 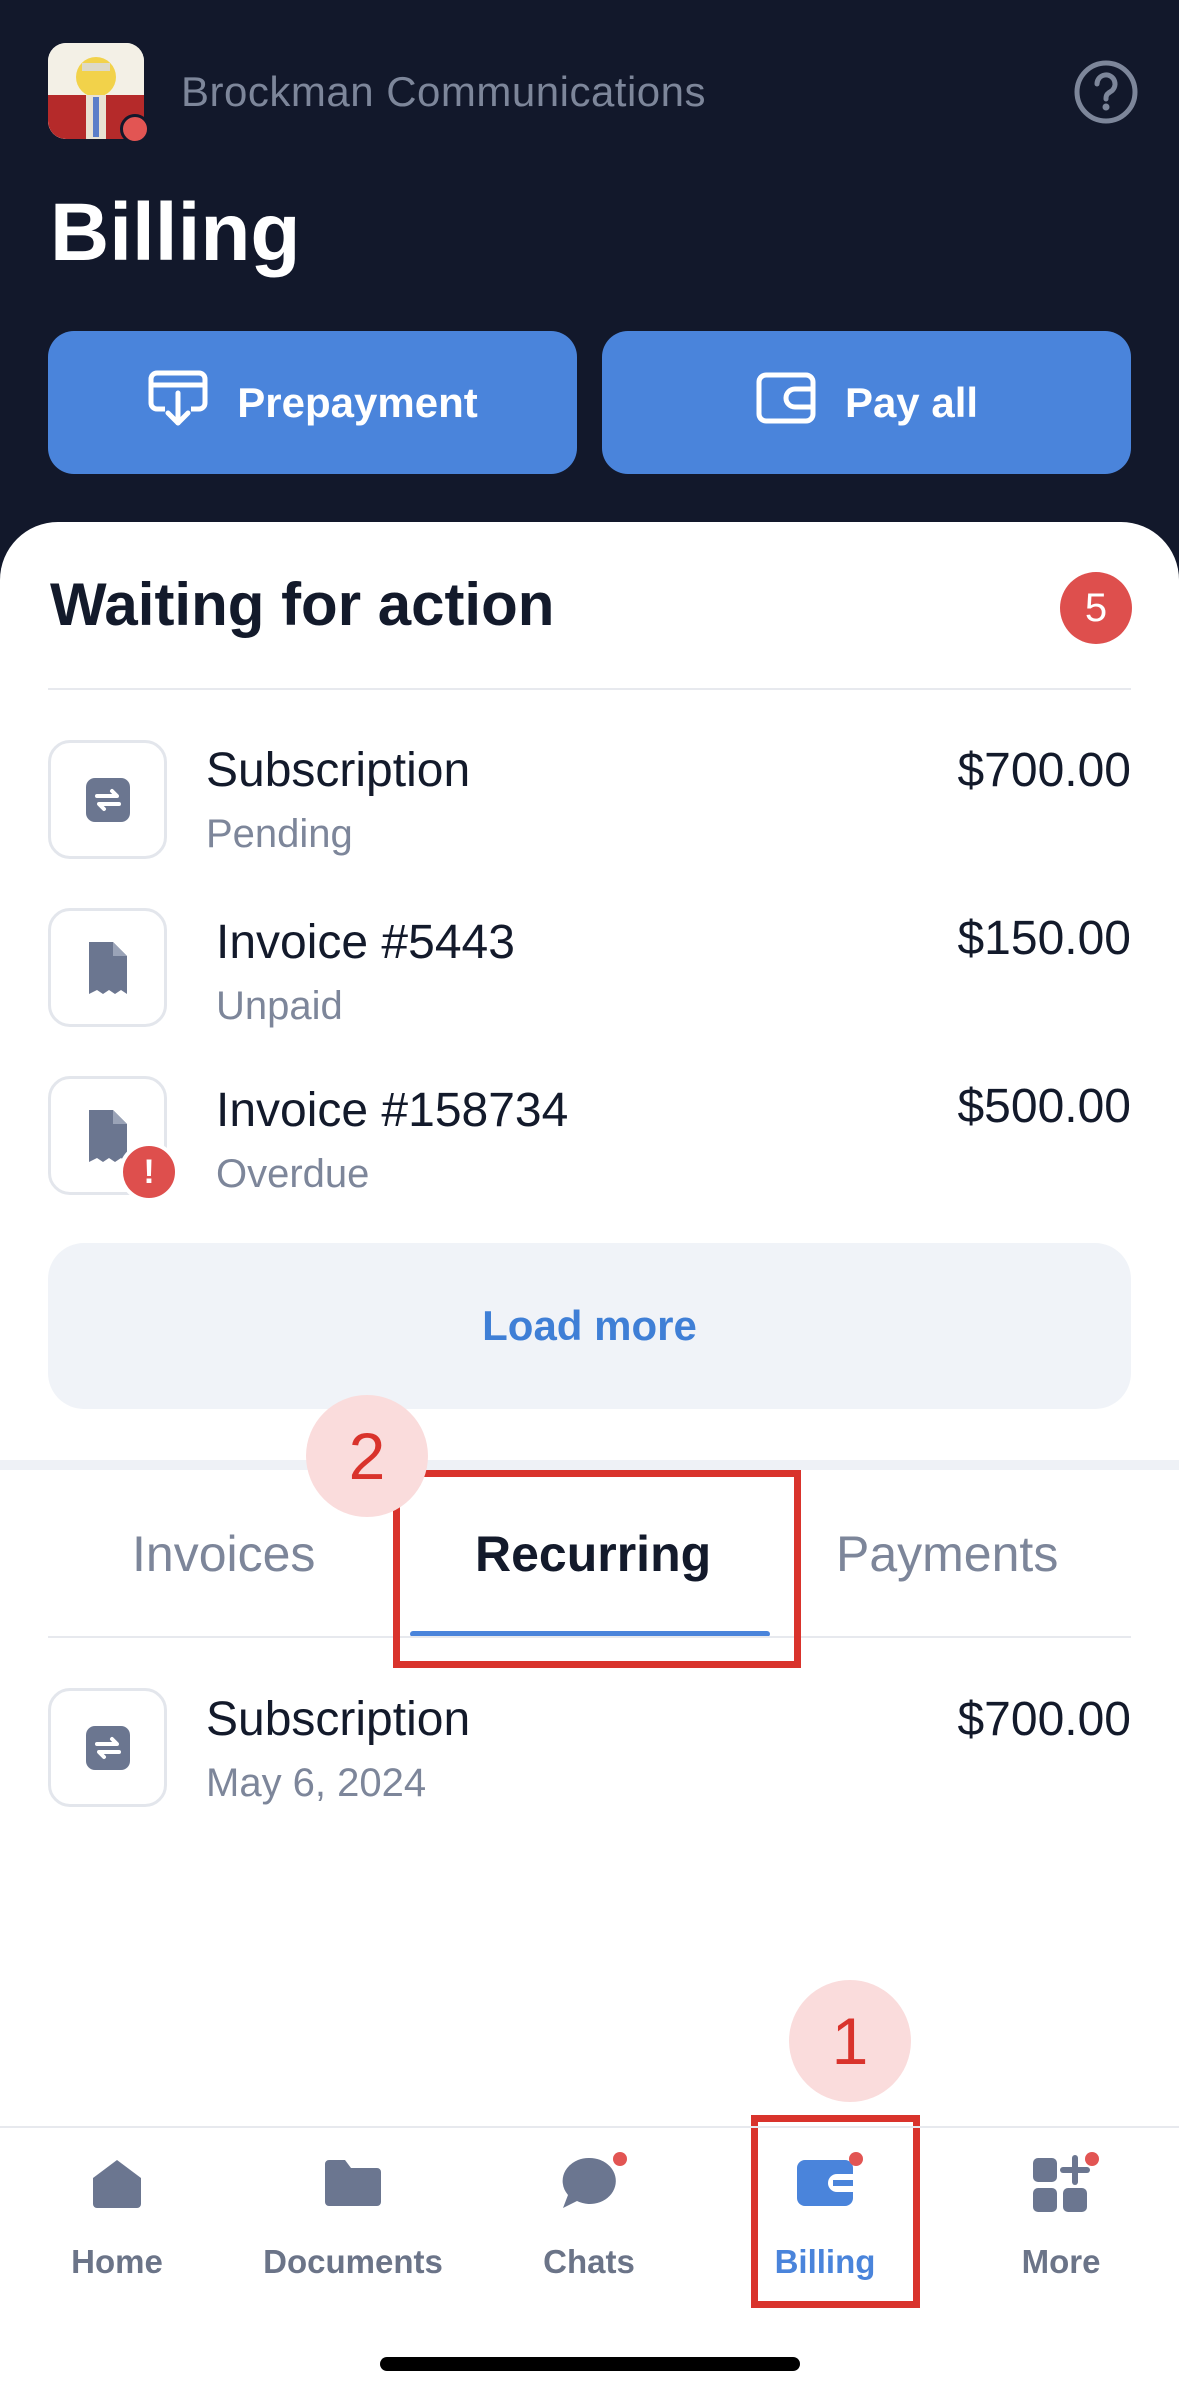 I want to click on nav-label: Billing, so click(x=825, y=2261).